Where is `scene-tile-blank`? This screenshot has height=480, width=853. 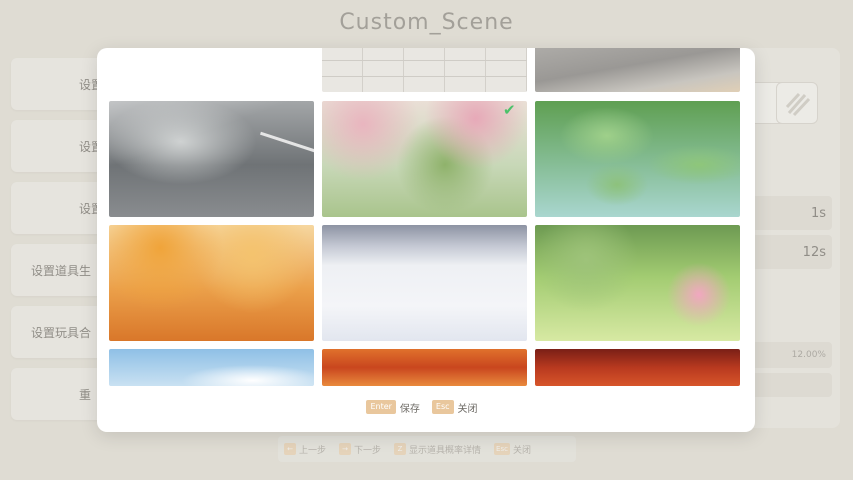
scene-tile-blank is located at coordinates (211, 70).